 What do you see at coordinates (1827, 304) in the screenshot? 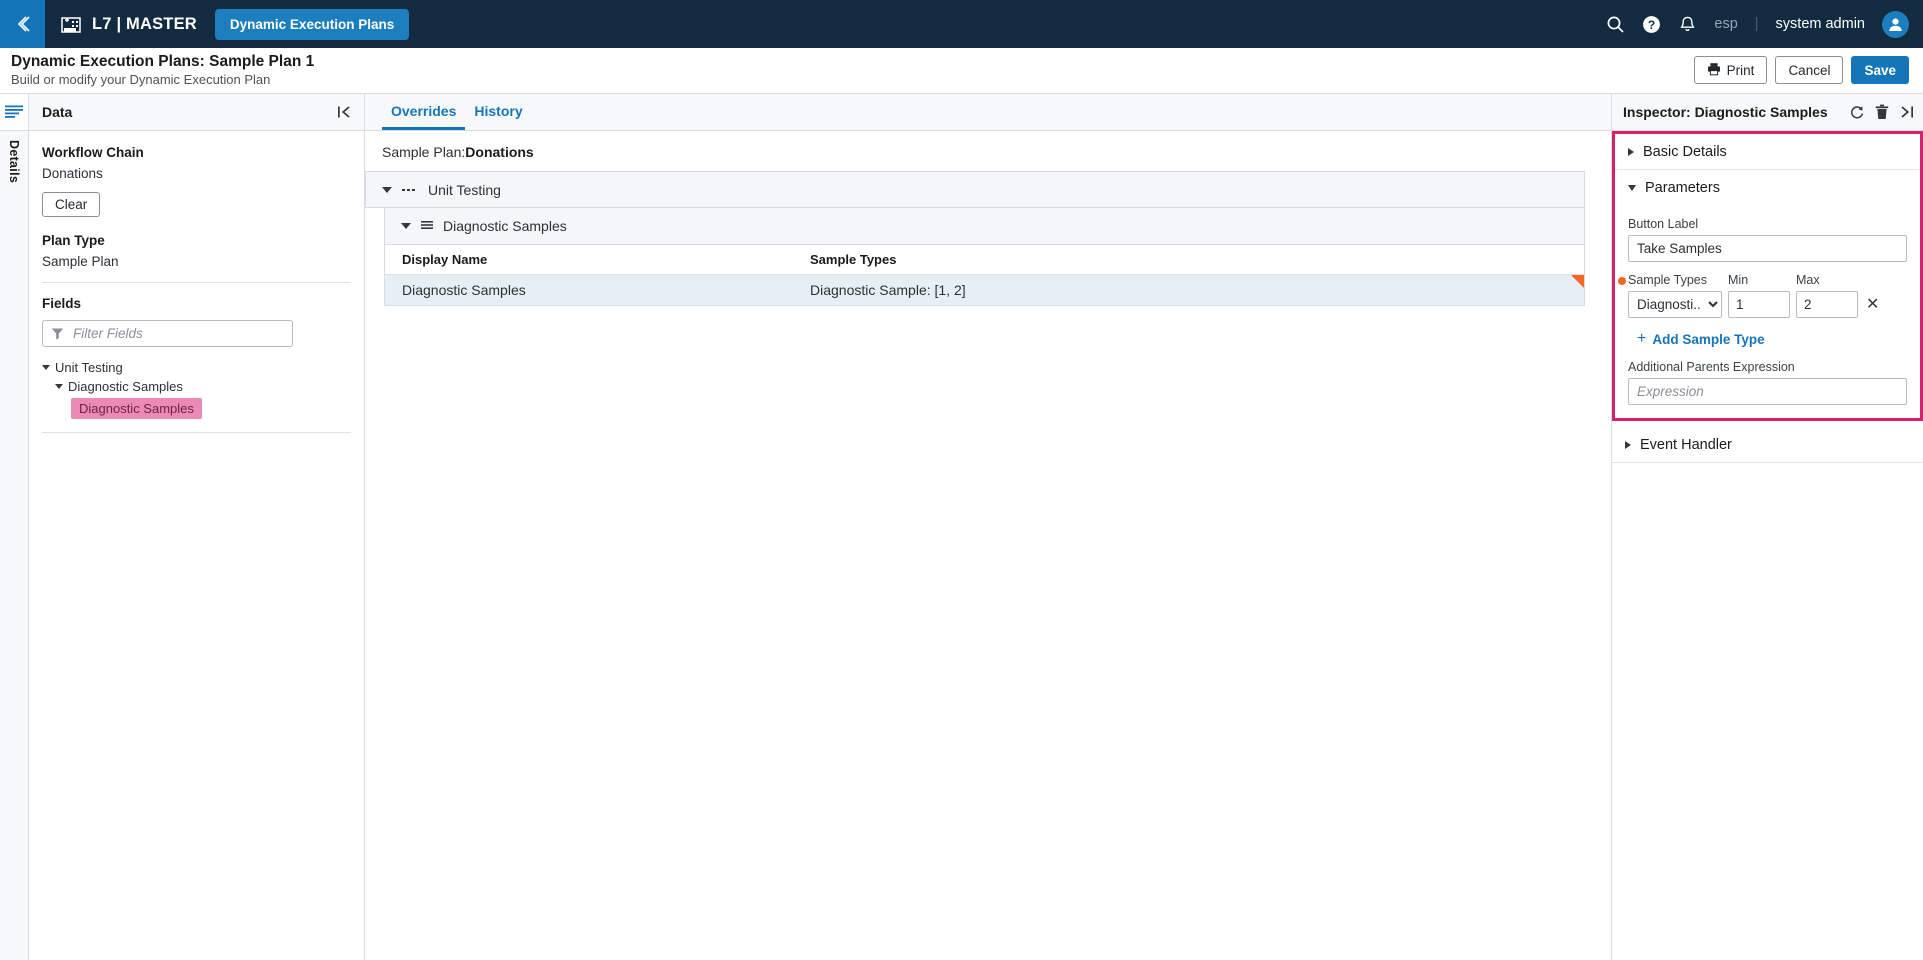
I see `max-input` at bounding box center [1827, 304].